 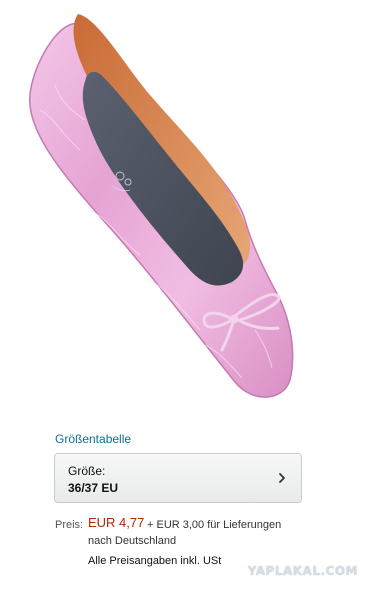 I want to click on vat-note: Alle Preisangaben inkl. USt, so click(x=155, y=561).